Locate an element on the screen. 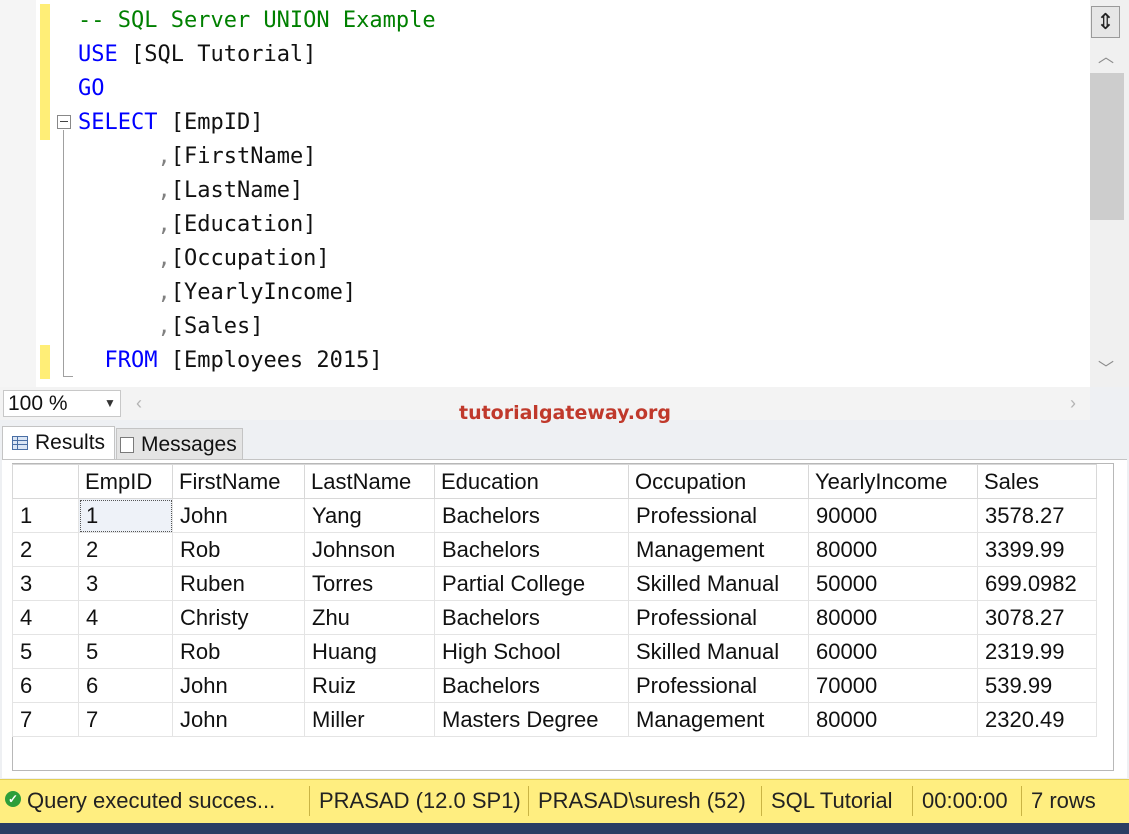  code-line: USE [SQL Tutorial] is located at coordinates (197, 55).